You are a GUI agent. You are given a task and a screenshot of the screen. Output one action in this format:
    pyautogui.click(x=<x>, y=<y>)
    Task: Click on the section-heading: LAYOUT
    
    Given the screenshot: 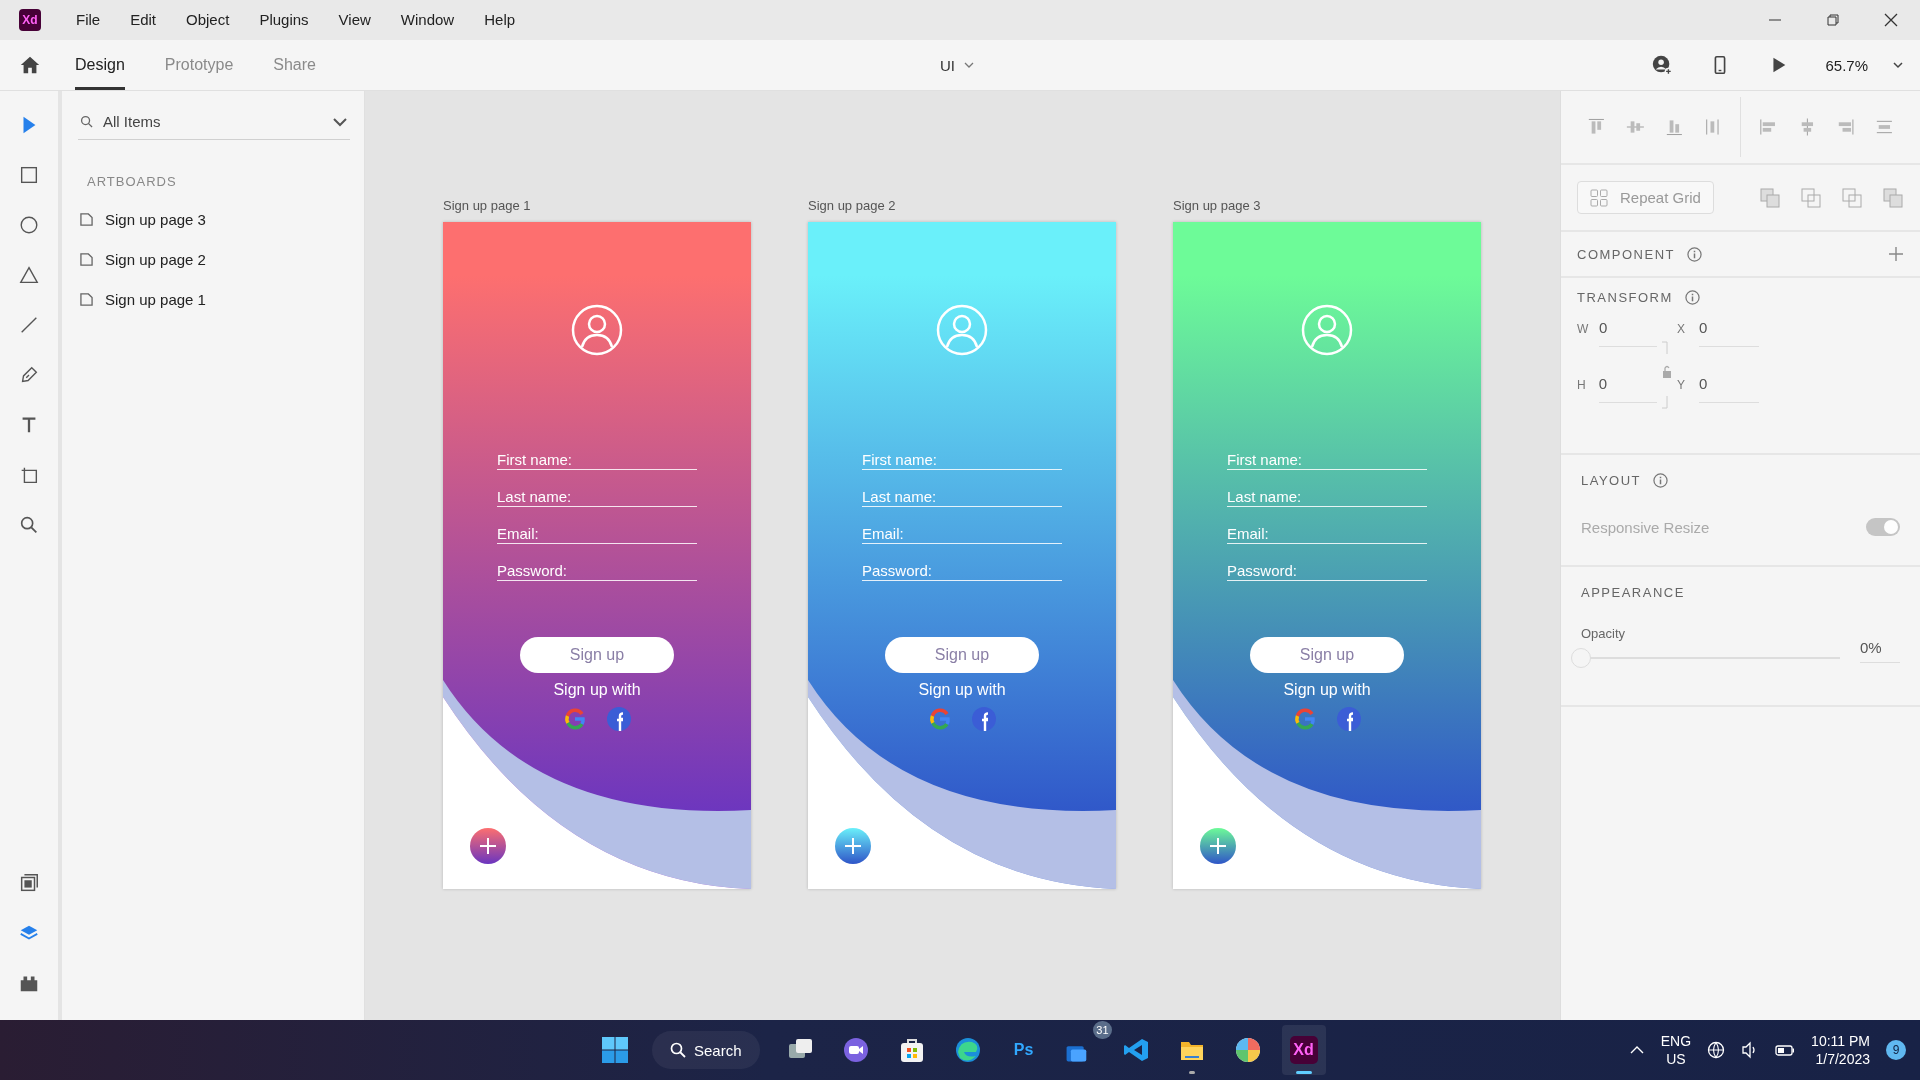 What is the action you would take?
    pyautogui.click(x=1611, y=480)
    